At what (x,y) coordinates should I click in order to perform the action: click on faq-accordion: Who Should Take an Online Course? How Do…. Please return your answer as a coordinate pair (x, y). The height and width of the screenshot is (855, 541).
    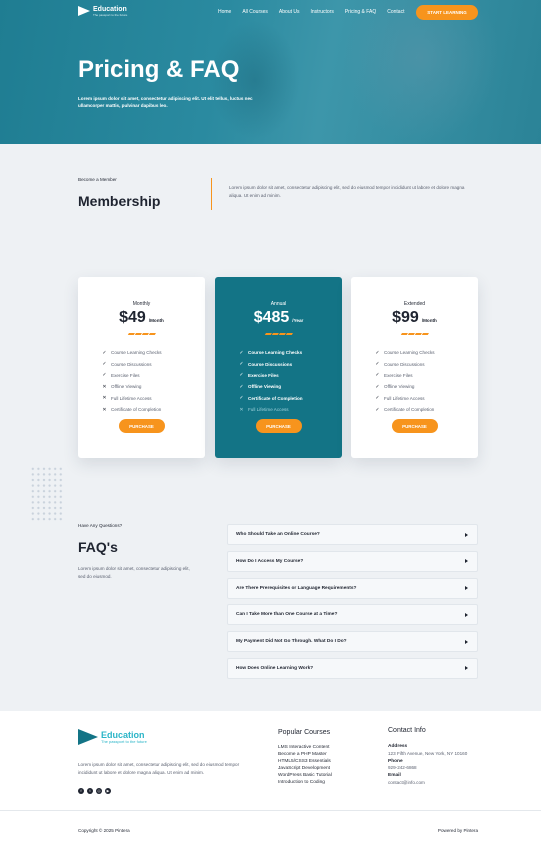
    Looking at the image, I should click on (352, 604).